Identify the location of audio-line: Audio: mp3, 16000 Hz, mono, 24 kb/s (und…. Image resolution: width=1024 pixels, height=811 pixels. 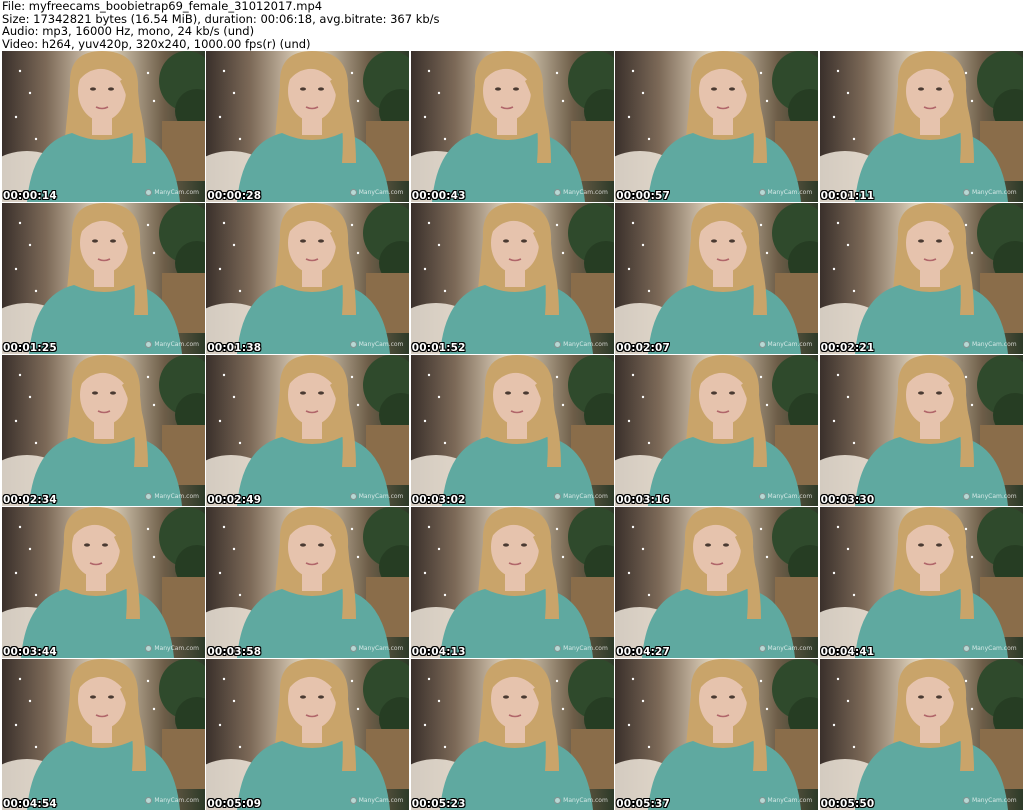
(128, 31).